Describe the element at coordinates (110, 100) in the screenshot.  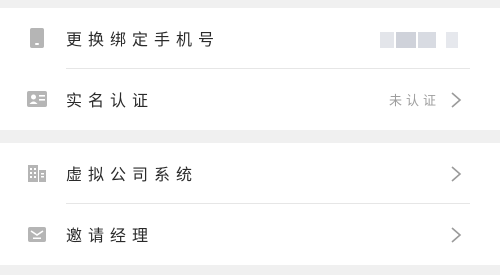
I see `real-name-auth-label: 实名认证` at that location.